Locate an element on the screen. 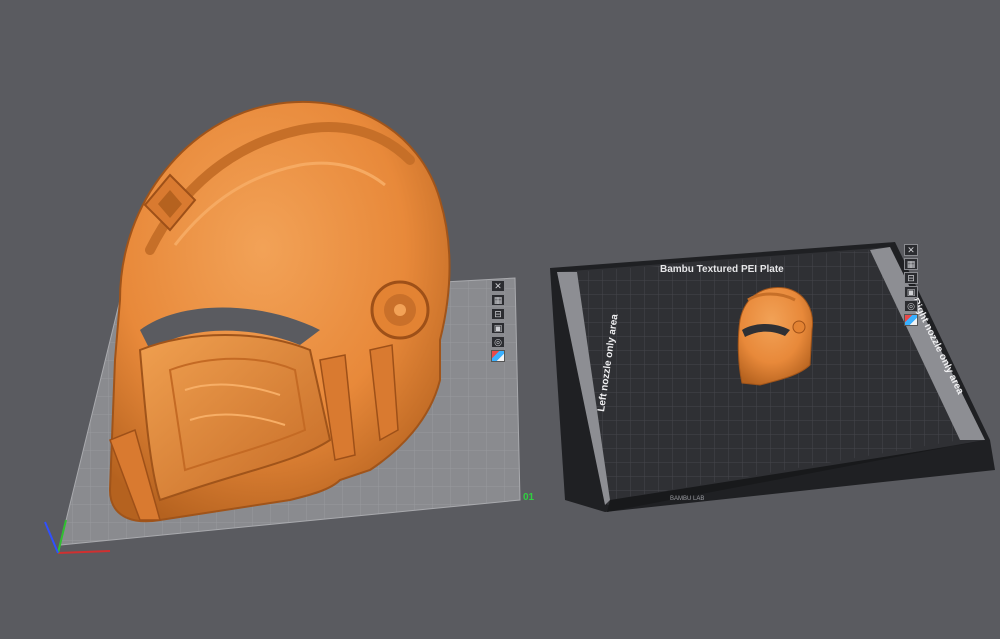 This screenshot has width=1000, height=639. plate-2-logo: BAMBU LAB is located at coordinates (687, 499).